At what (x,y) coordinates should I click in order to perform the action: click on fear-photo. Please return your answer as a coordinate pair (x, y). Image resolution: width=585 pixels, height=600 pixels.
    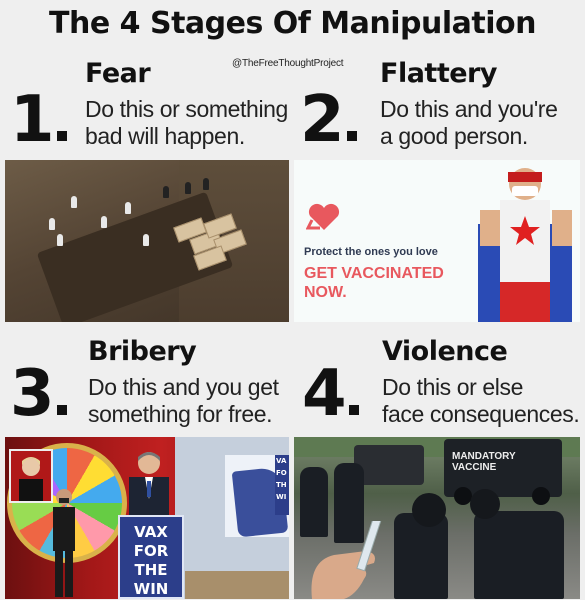
    Looking at the image, I should click on (147, 241).